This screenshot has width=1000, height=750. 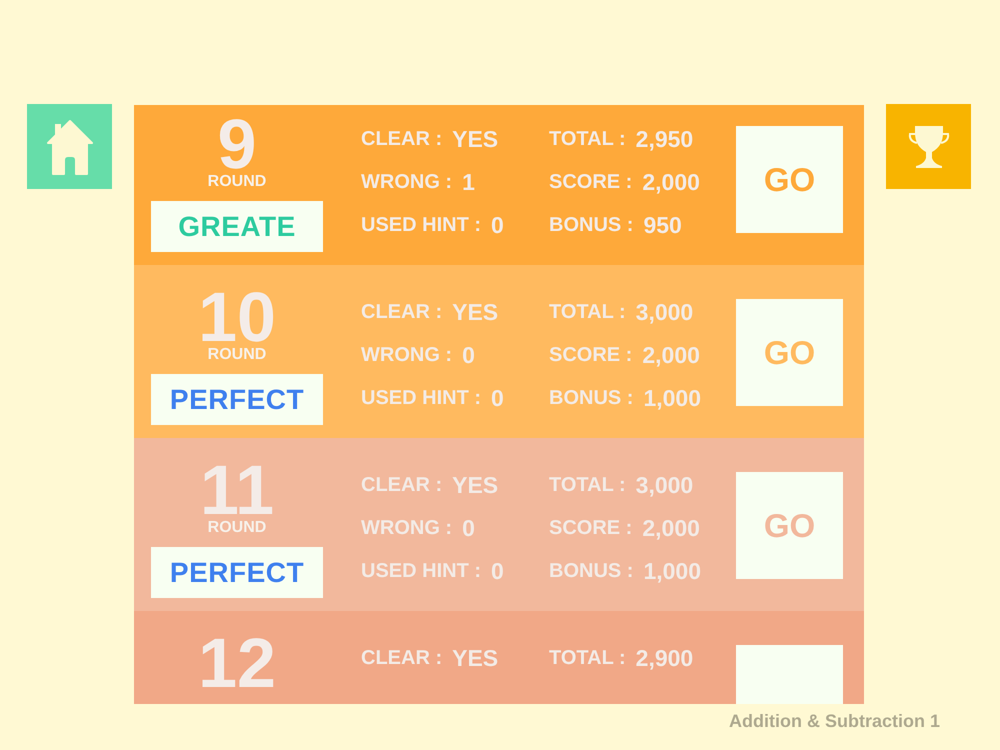 What do you see at coordinates (468, 182) in the screenshot?
I see `stat-value: 1` at bounding box center [468, 182].